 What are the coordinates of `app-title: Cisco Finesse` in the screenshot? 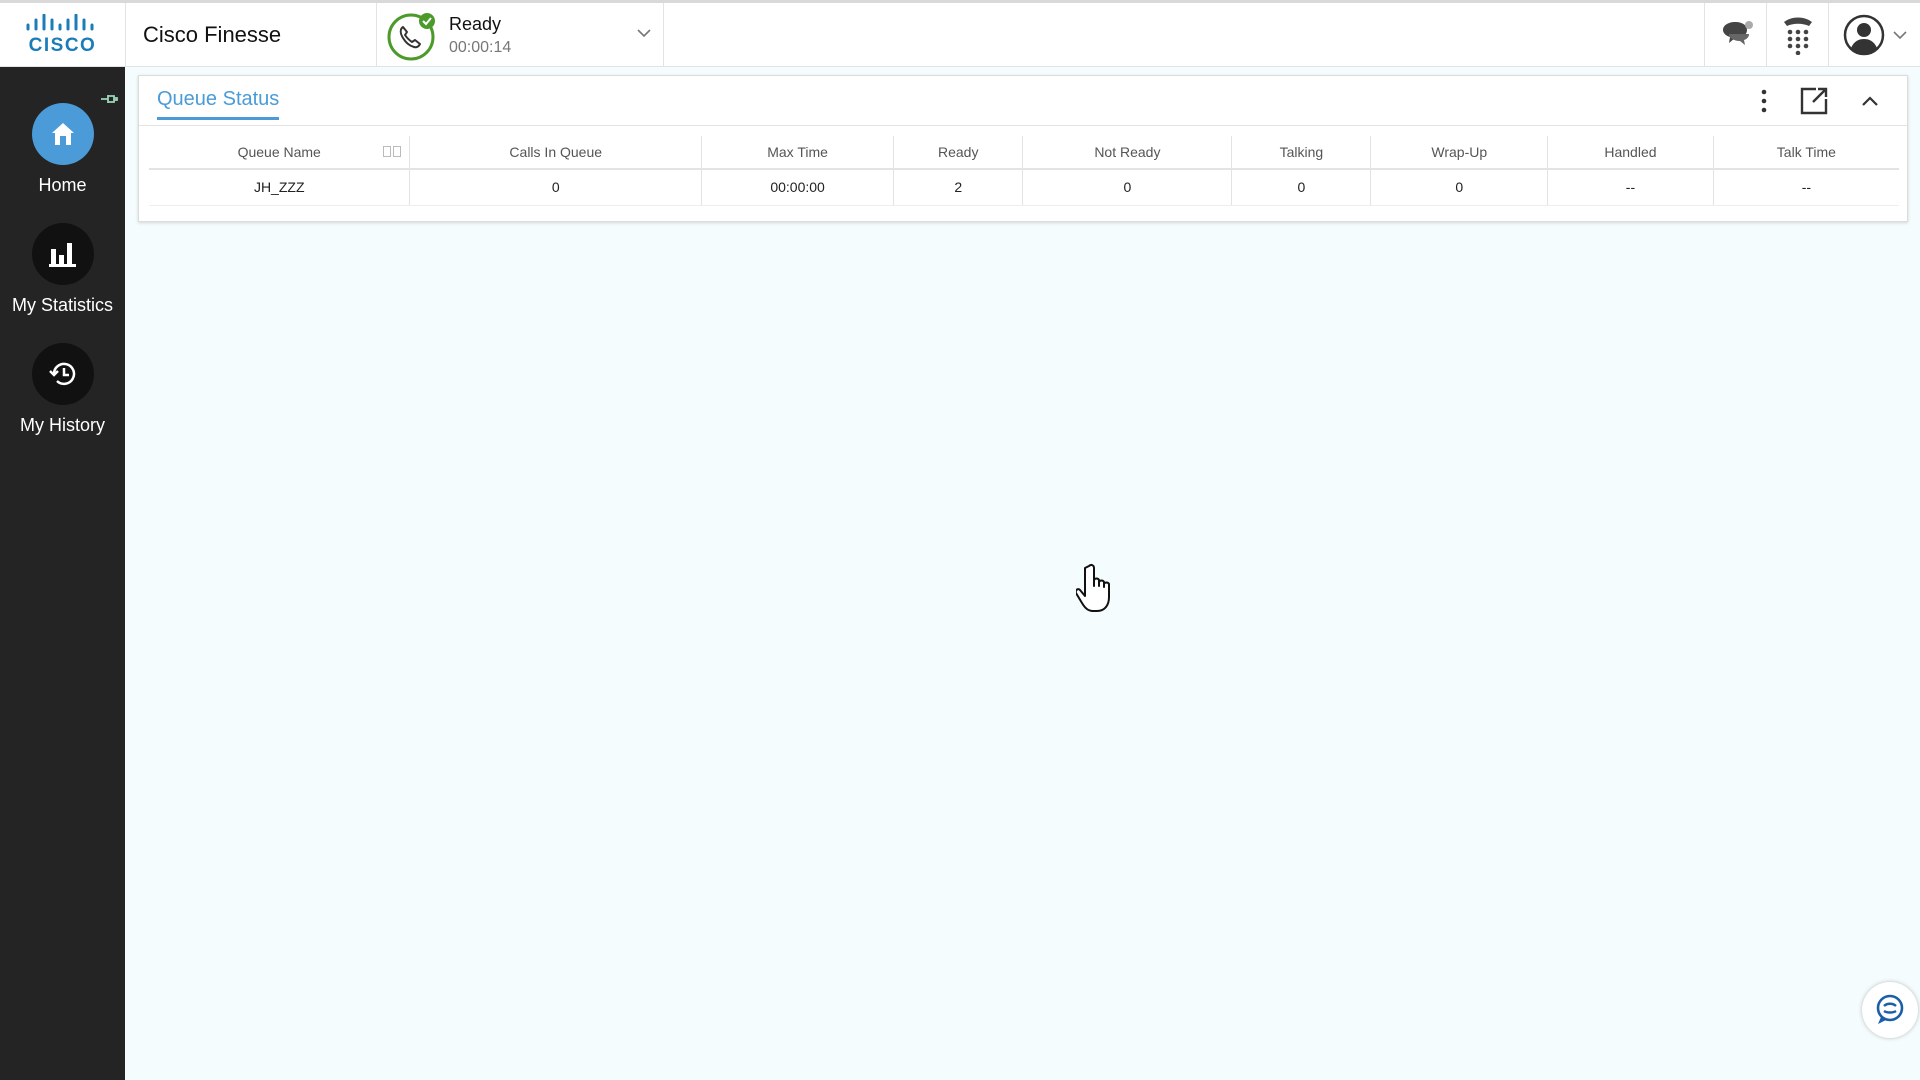 It's located at (212, 34).